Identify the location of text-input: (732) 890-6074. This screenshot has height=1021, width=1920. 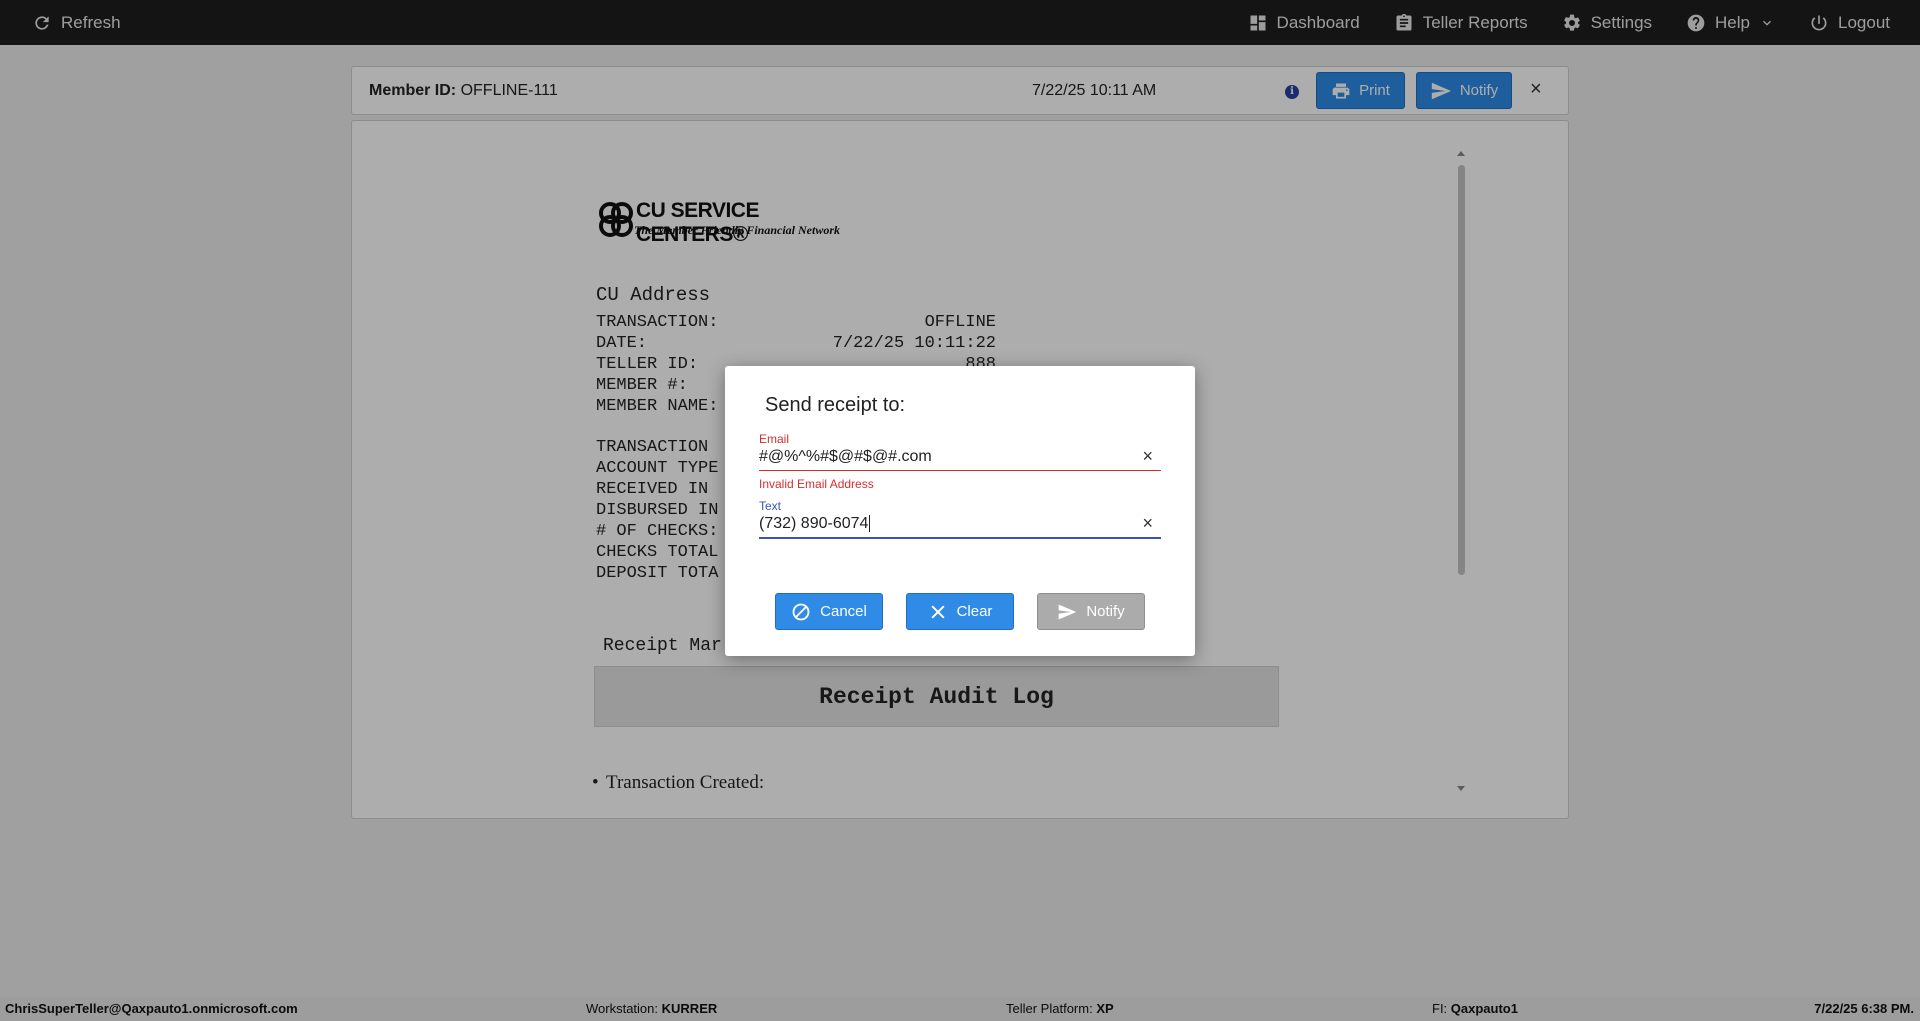
(815, 524).